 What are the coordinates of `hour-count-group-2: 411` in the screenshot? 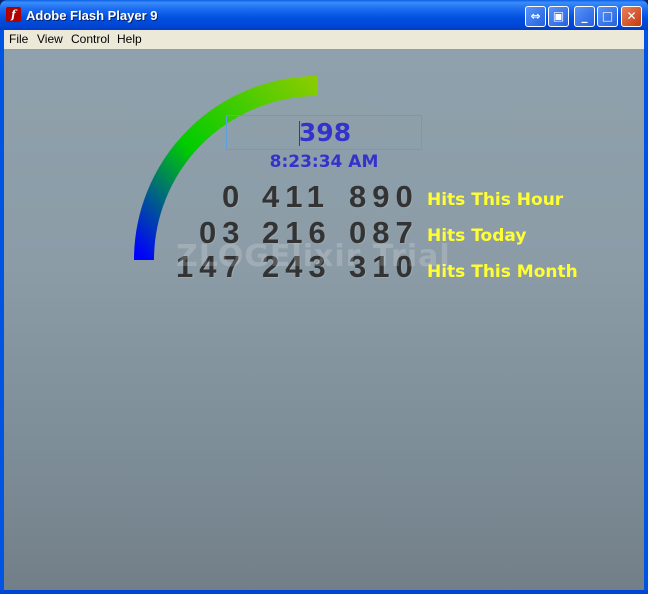 It's located at (296, 196).